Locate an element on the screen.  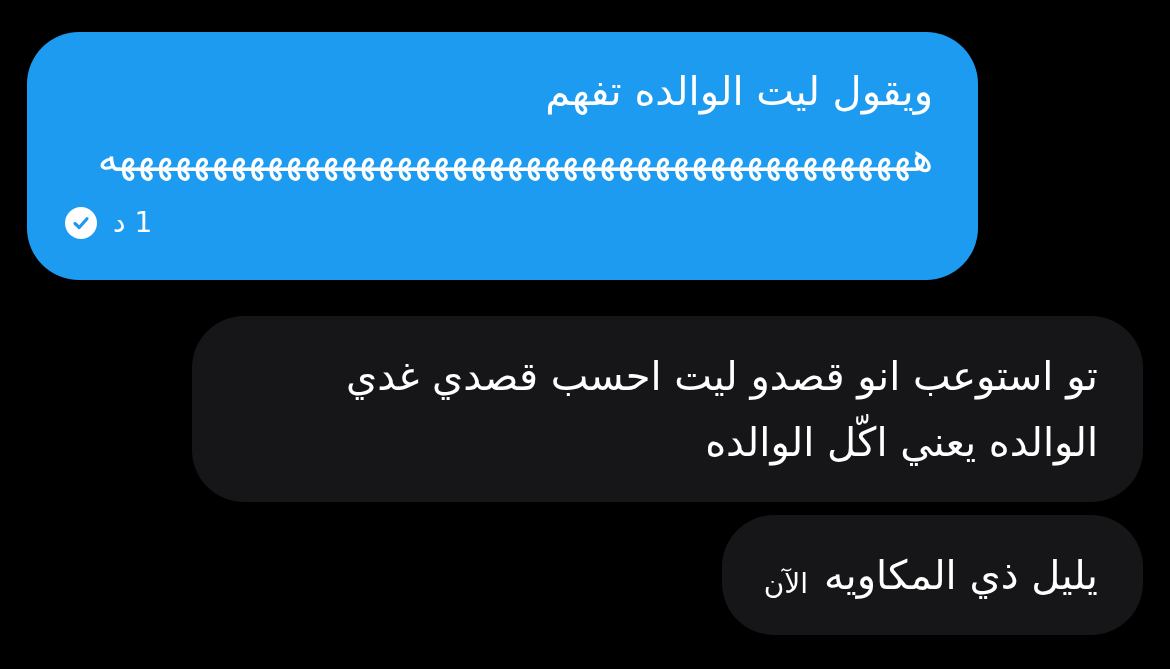
message-text: يليل ذي المكاويه is located at coordinates (961, 576).